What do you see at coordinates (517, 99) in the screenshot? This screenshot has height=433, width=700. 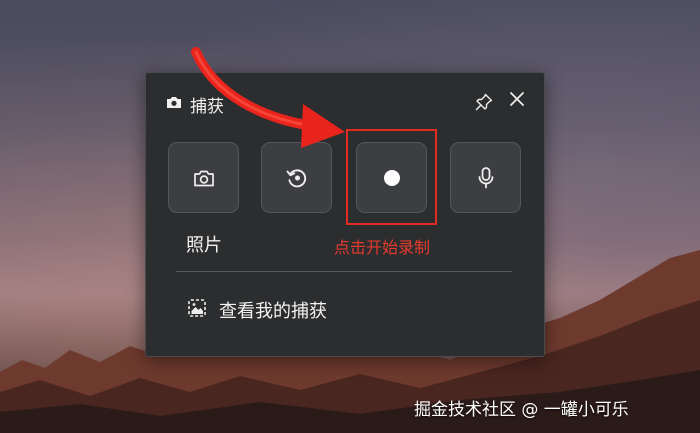 I see `close-icon` at bounding box center [517, 99].